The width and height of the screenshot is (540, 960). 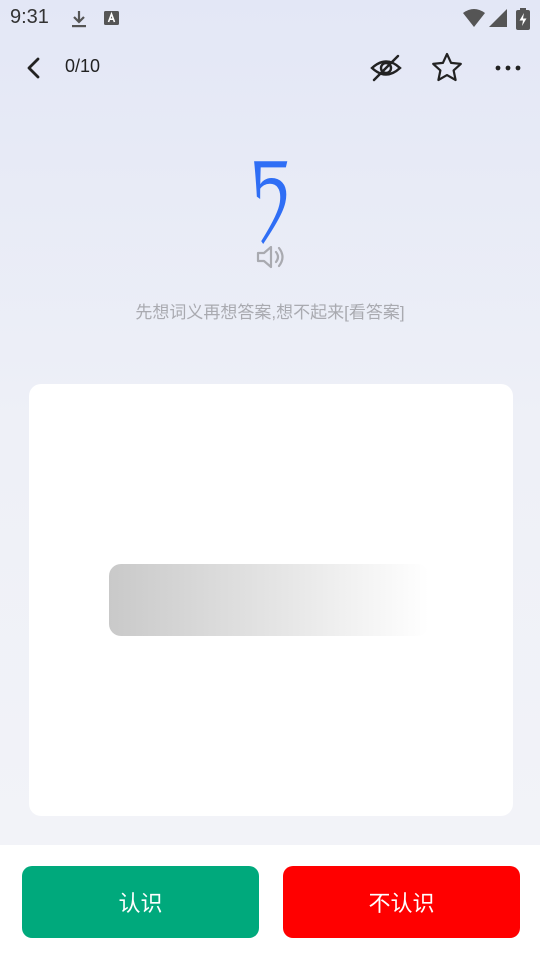 What do you see at coordinates (140, 902) in the screenshot?
I see `know-button: 认识` at bounding box center [140, 902].